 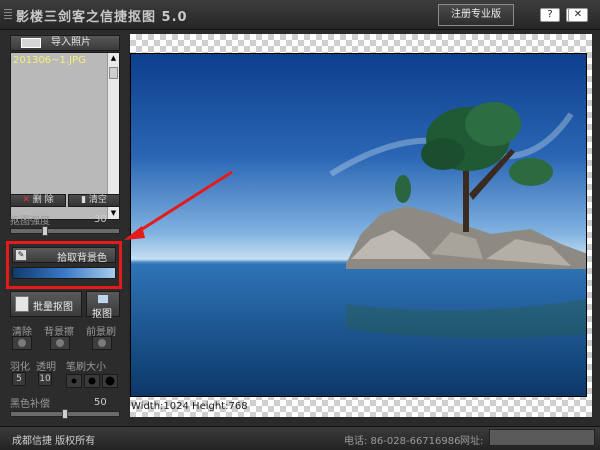 I want to click on register-button: 注册专业版, so click(x=476, y=15).